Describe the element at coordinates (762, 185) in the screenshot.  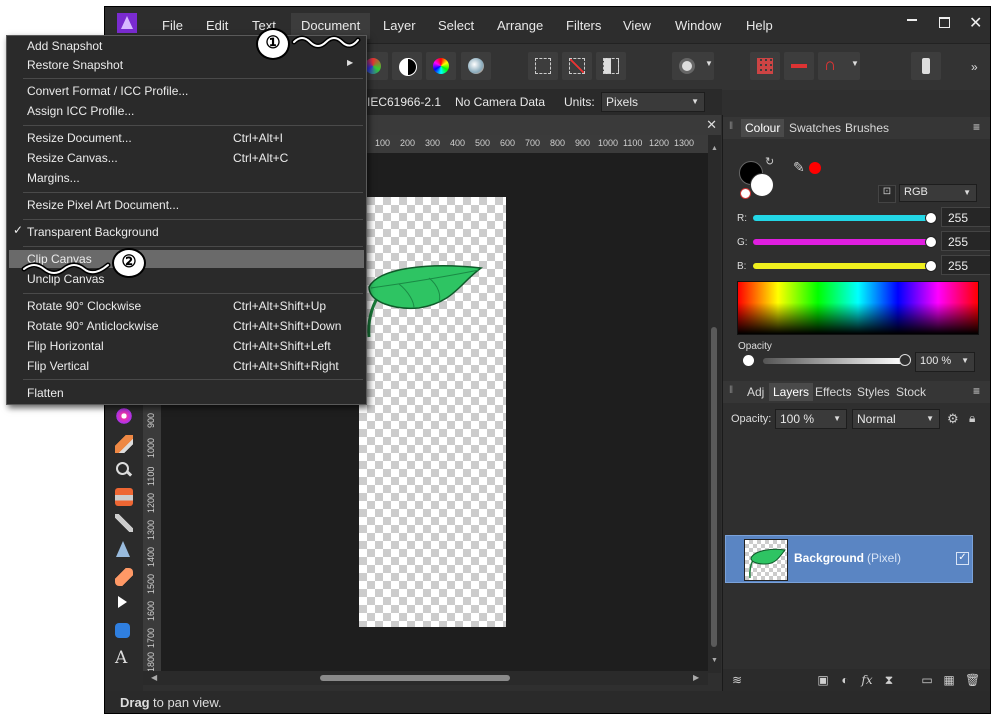
I see `stroke-color-swatch` at that location.